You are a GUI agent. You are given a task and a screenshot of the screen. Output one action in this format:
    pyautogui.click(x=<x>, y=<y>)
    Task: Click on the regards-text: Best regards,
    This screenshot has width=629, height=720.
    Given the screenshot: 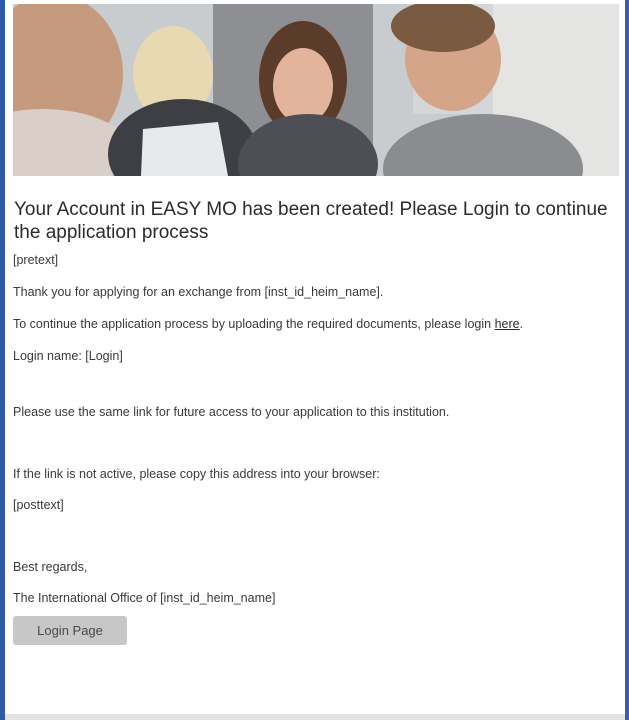 What is the action you would take?
    pyautogui.click(x=50, y=567)
    